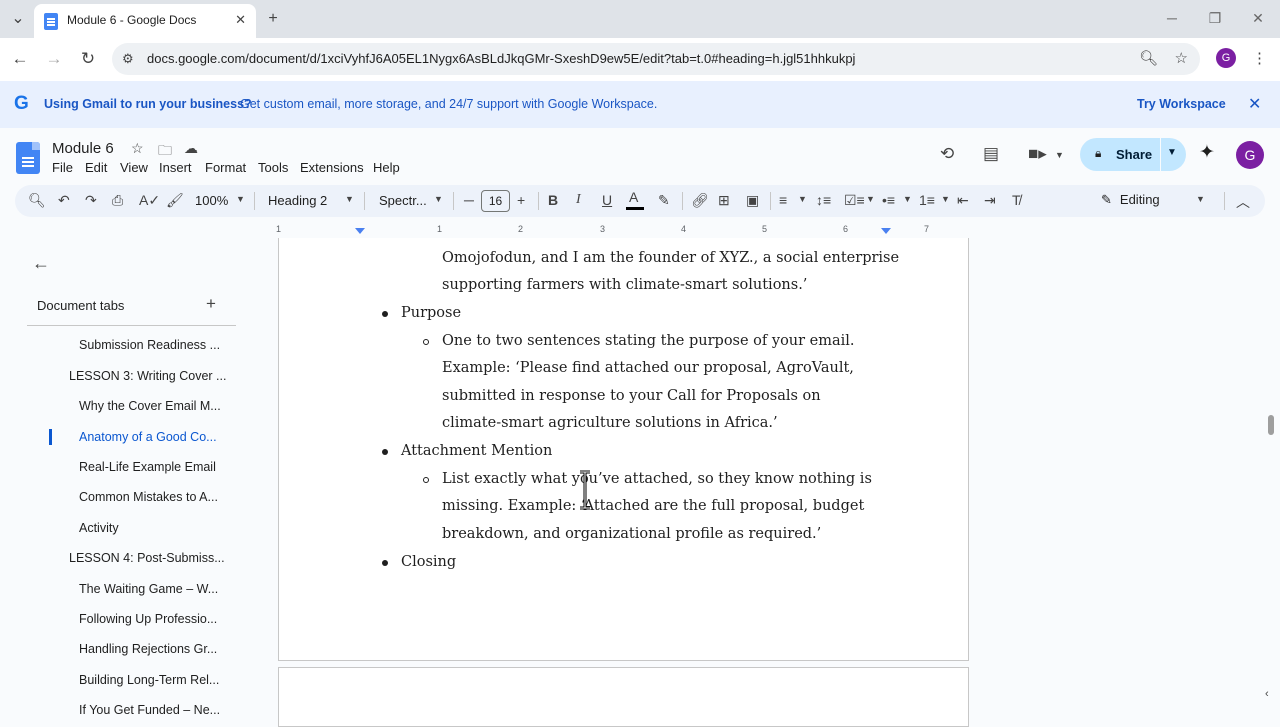 The width and height of the screenshot is (1280, 727). I want to click on decrease-font-size-icon: ─, so click(469, 200).